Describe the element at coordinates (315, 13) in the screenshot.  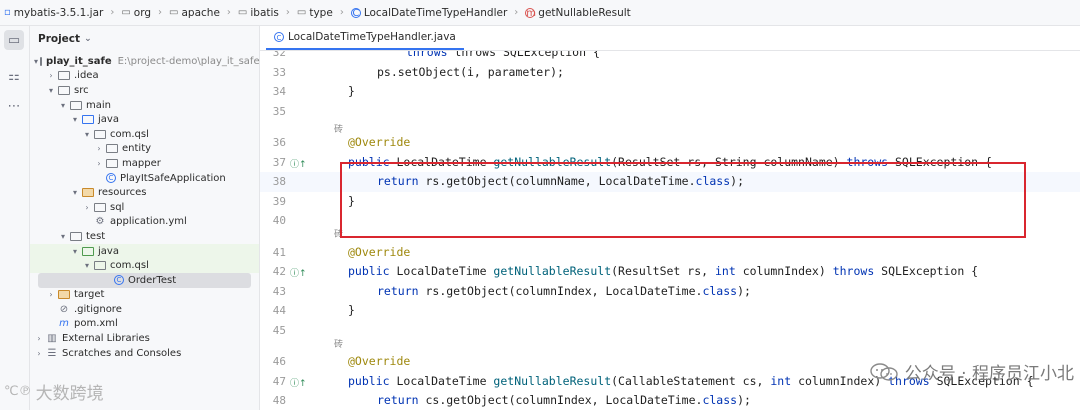
I see `breadcrumb-type: ▭ type` at that location.